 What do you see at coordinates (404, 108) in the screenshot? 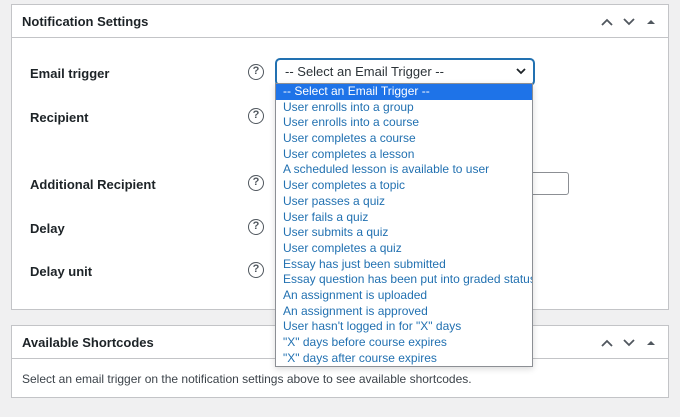
I see `email-trigger-option: User enrolls into a group` at bounding box center [404, 108].